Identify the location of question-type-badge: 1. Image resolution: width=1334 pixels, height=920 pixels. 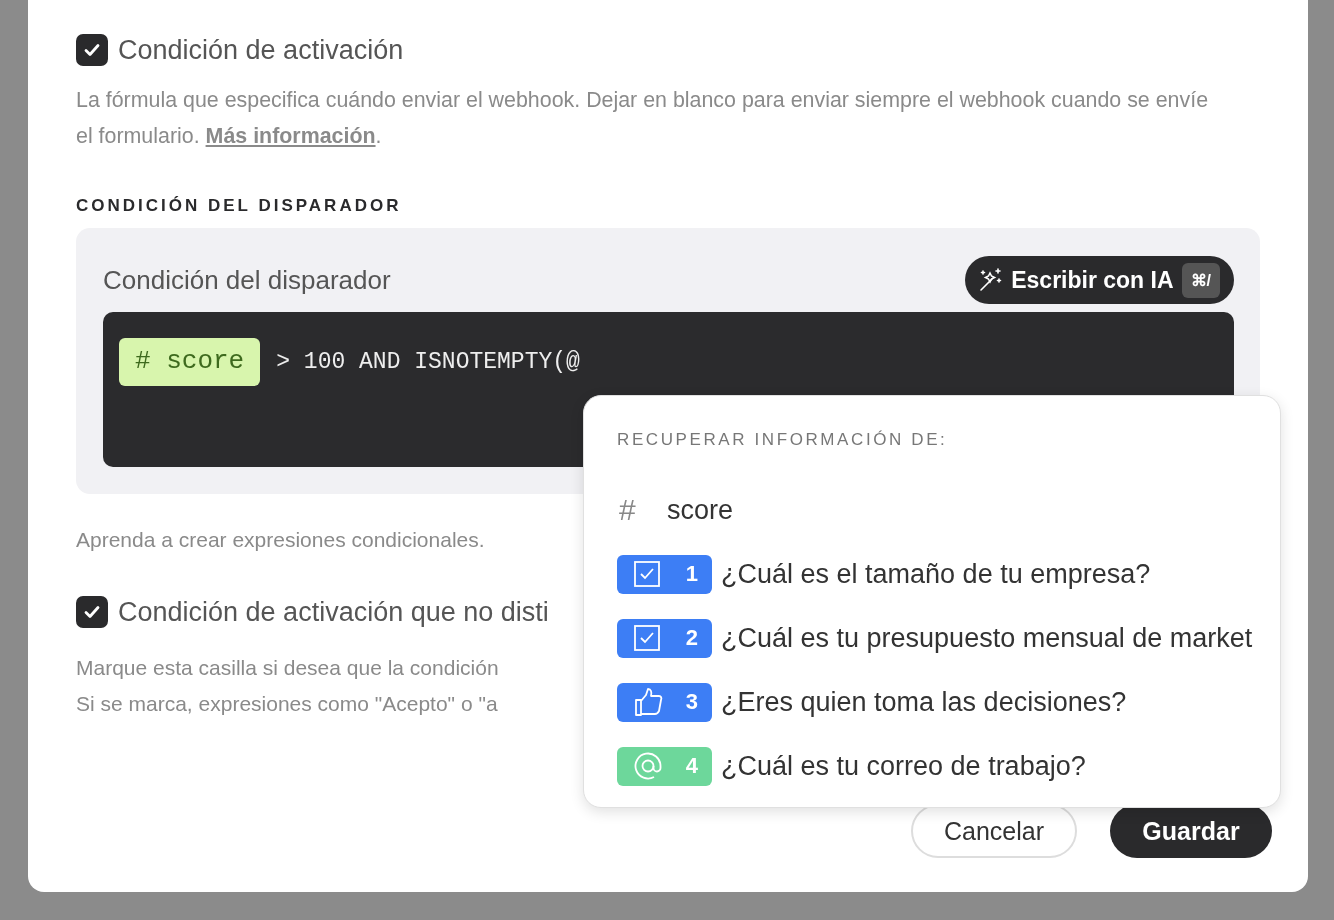
(664, 574).